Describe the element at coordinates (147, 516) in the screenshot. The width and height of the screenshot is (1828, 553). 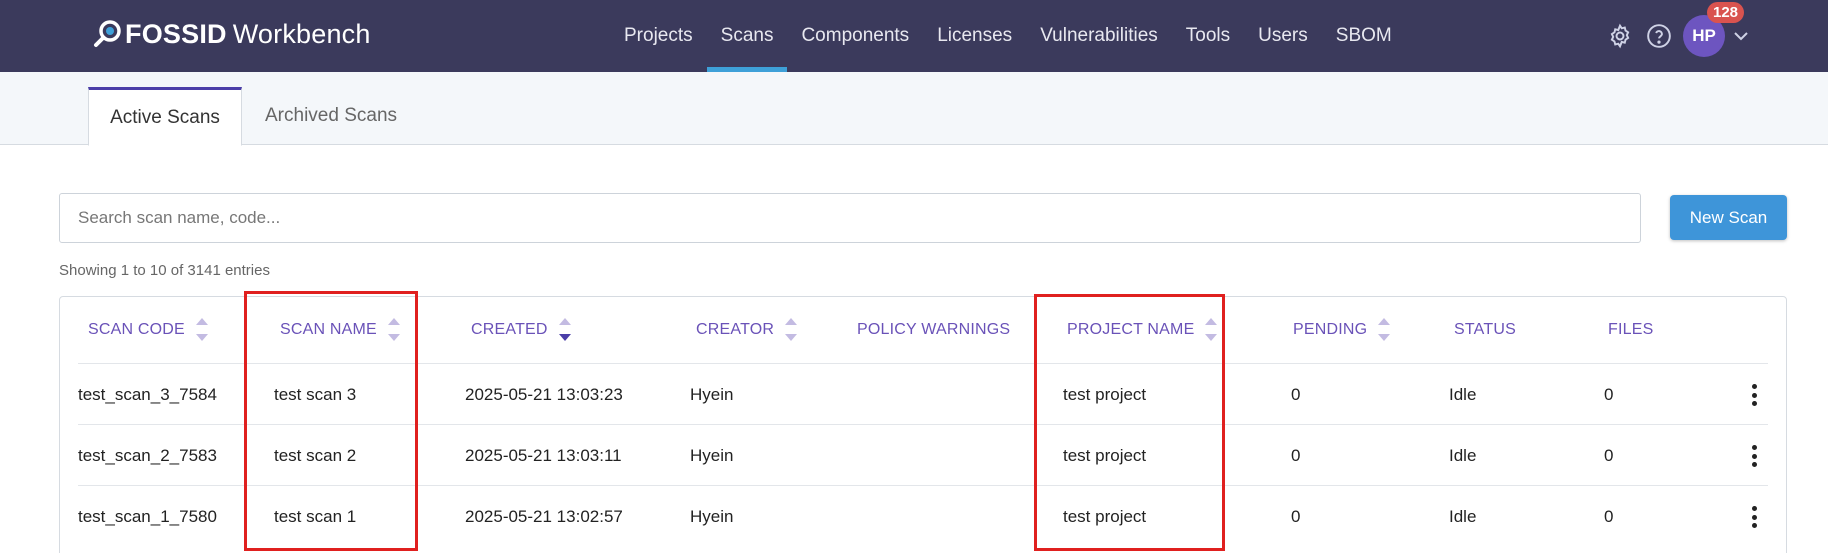
I see `cell-scan-code: test_scan_1_7580` at that location.